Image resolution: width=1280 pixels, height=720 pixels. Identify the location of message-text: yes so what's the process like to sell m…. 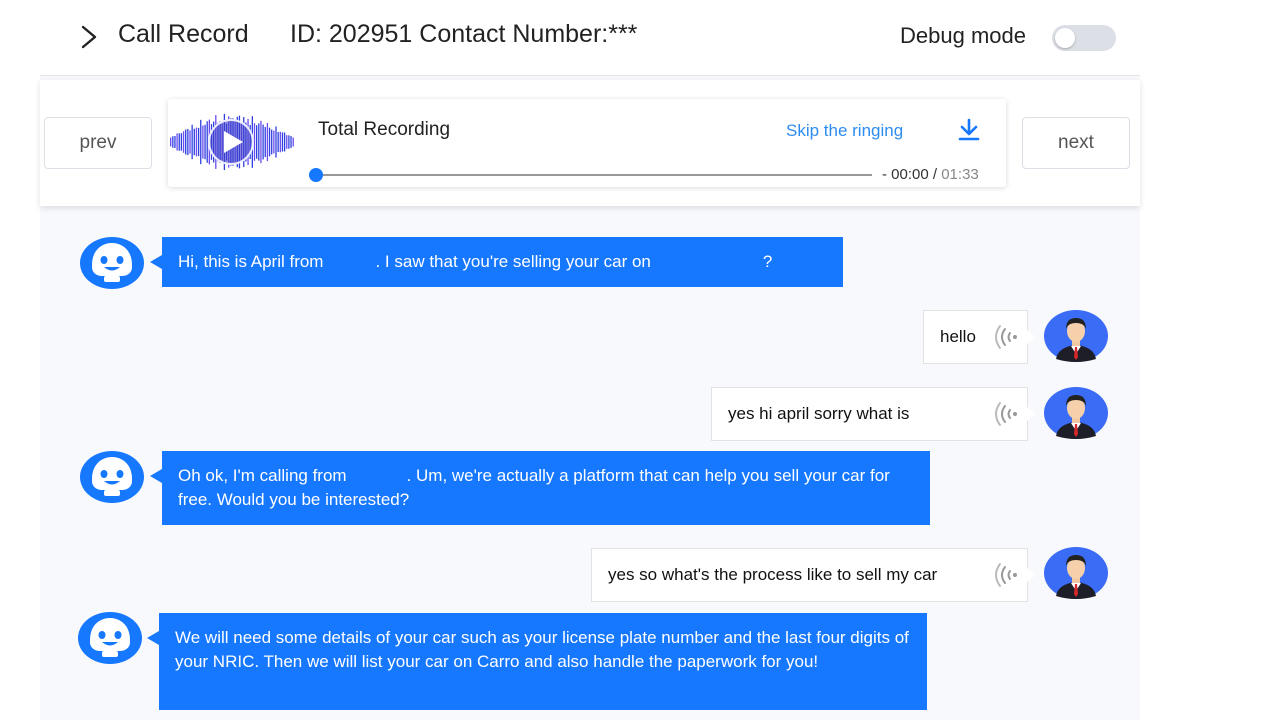
(773, 574).